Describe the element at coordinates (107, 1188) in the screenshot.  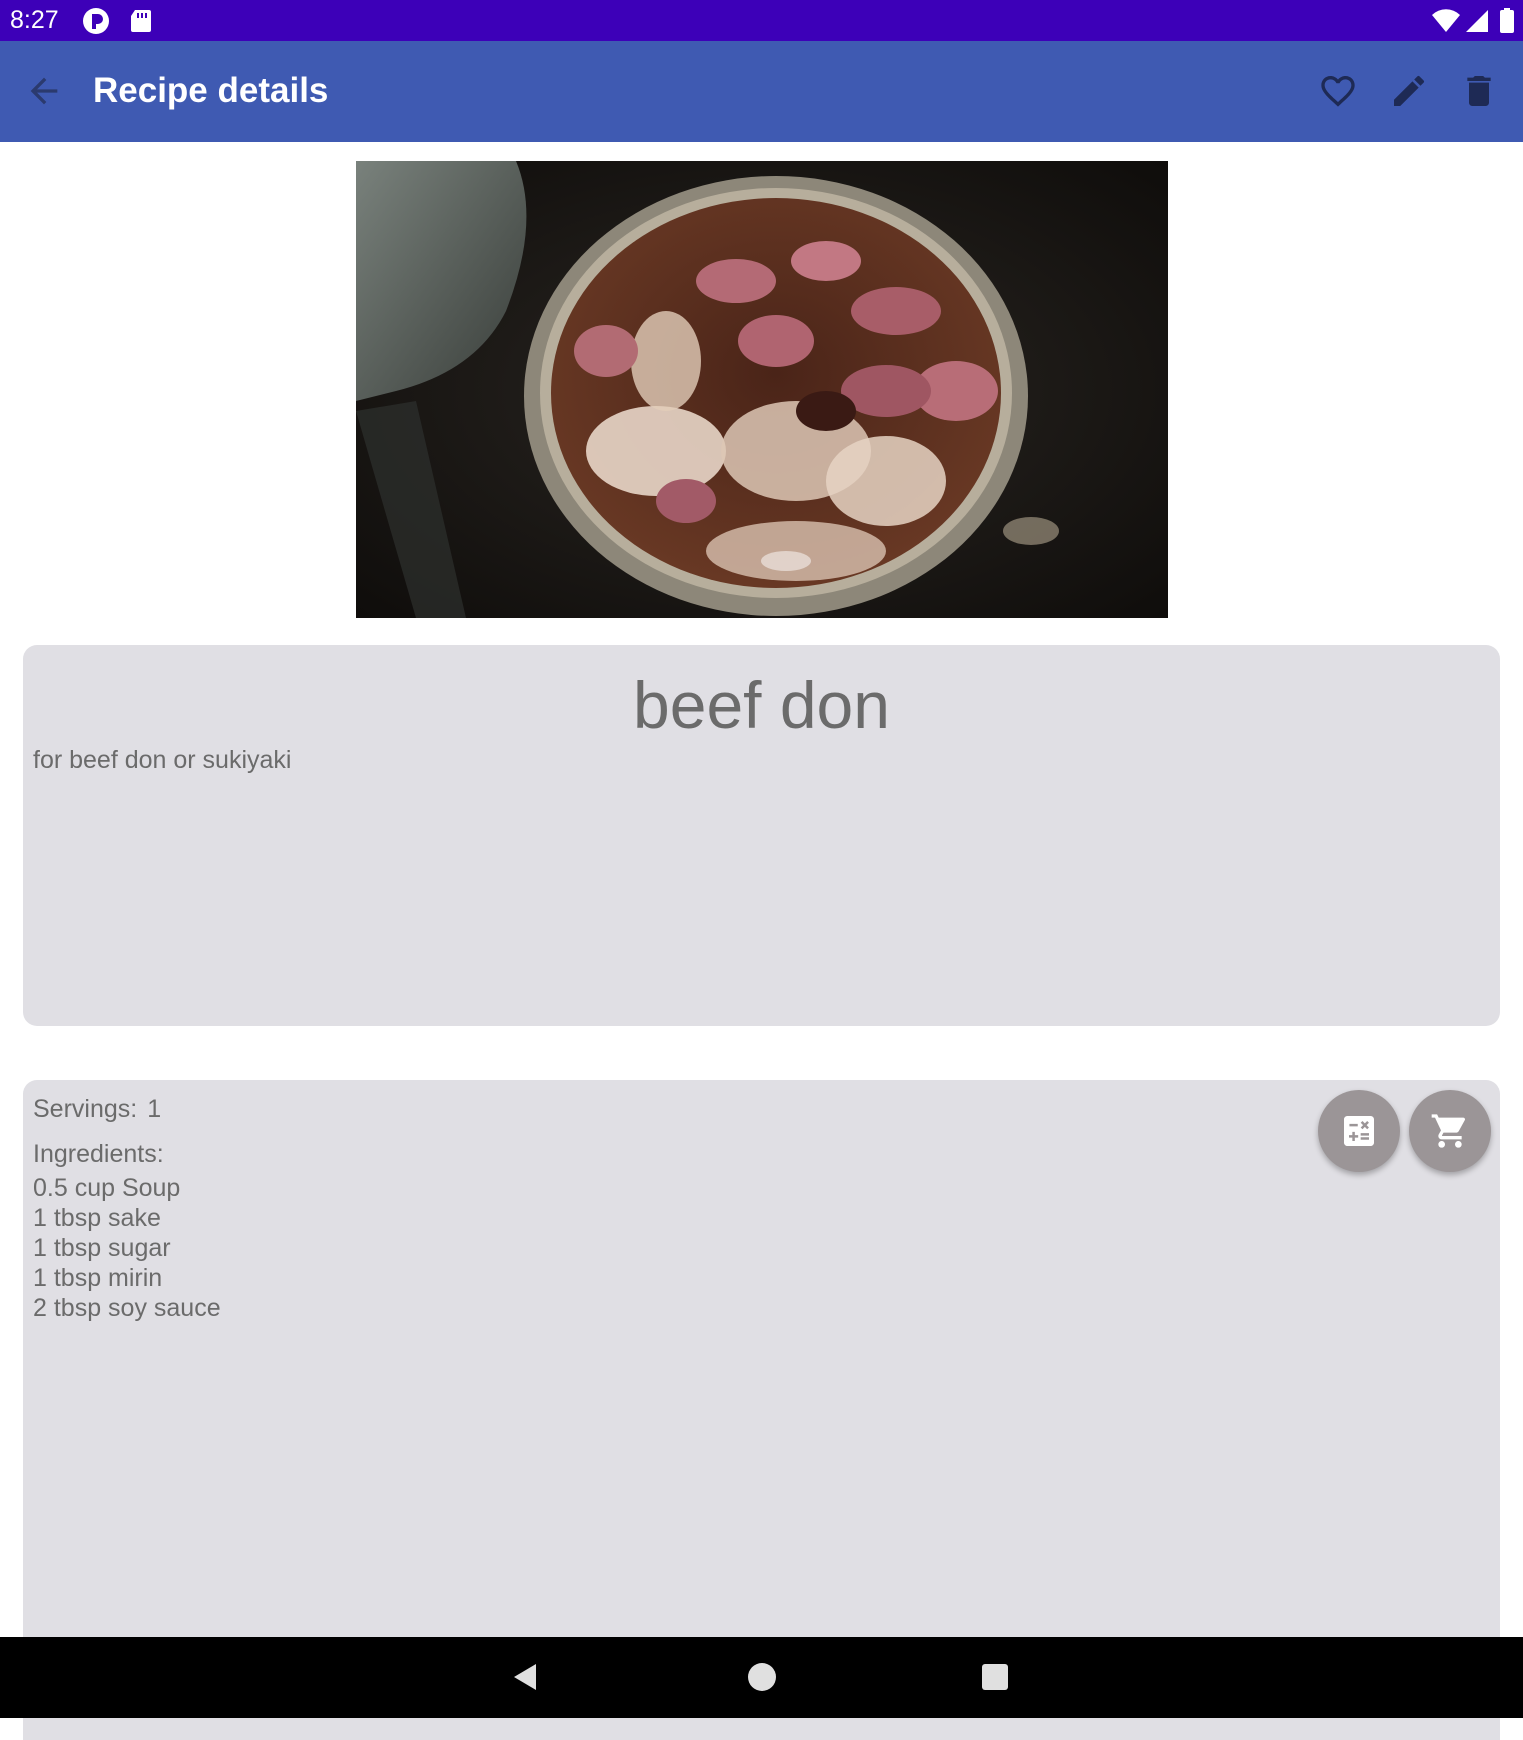
I see `ingredient-item: 0.5 cup Soup` at that location.